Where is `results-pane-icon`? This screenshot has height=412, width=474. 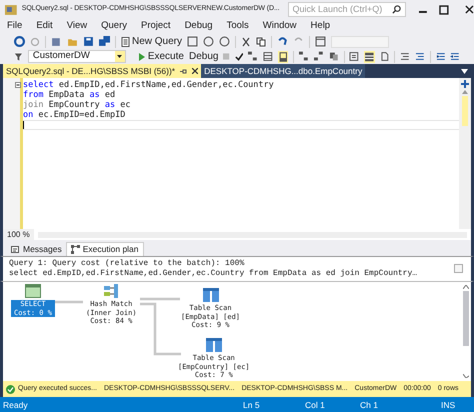
results-pane-icon is located at coordinates (283, 56).